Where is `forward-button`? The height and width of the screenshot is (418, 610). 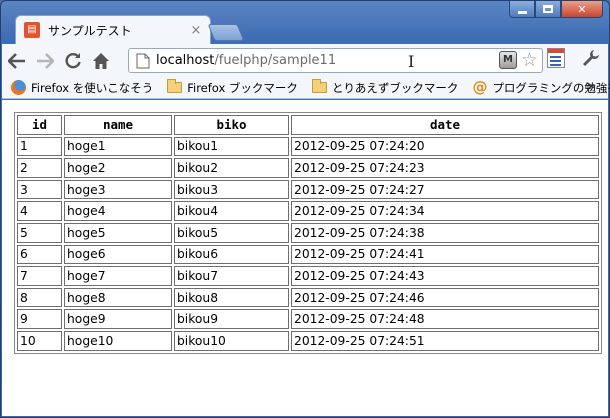 forward-button is located at coordinates (45, 61).